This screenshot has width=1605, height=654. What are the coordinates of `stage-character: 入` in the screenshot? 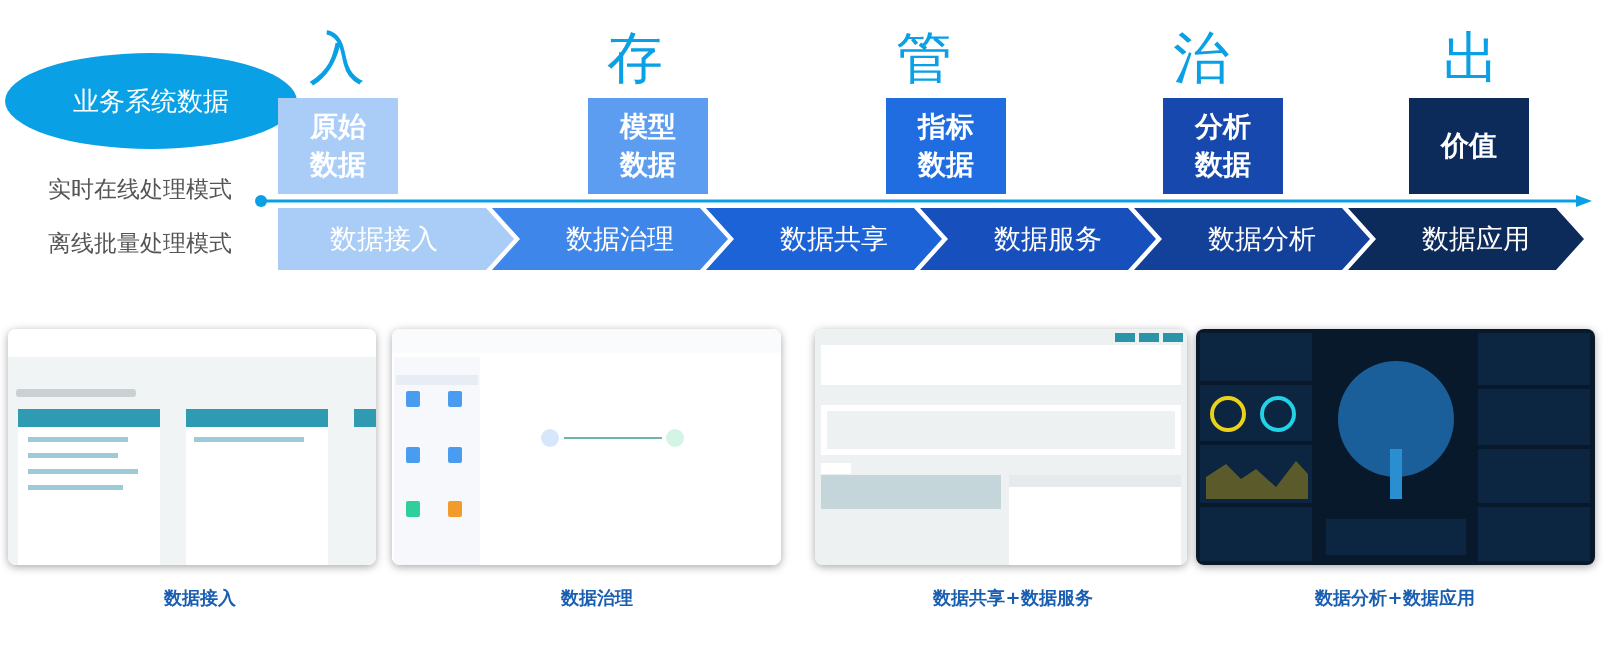 It's located at (337, 58).